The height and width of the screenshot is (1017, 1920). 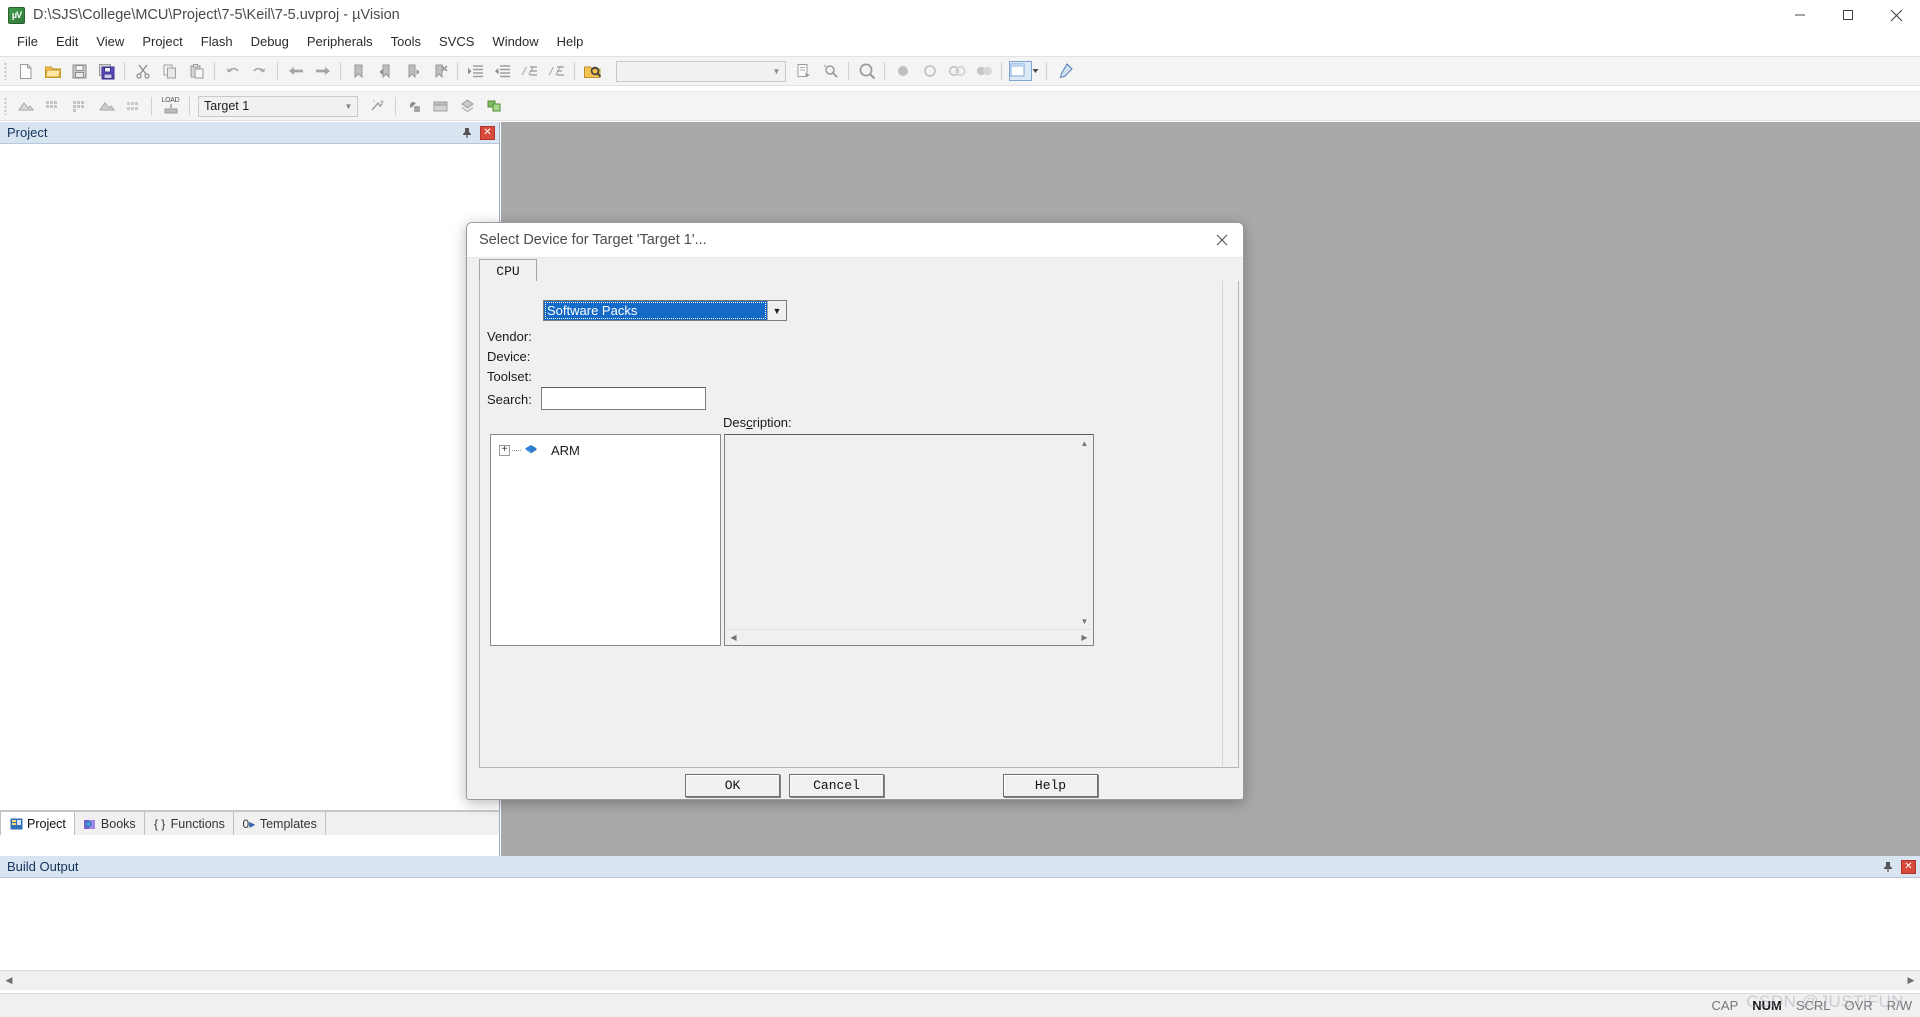 I want to click on target-selector-value: Target 1, so click(x=269, y=106).